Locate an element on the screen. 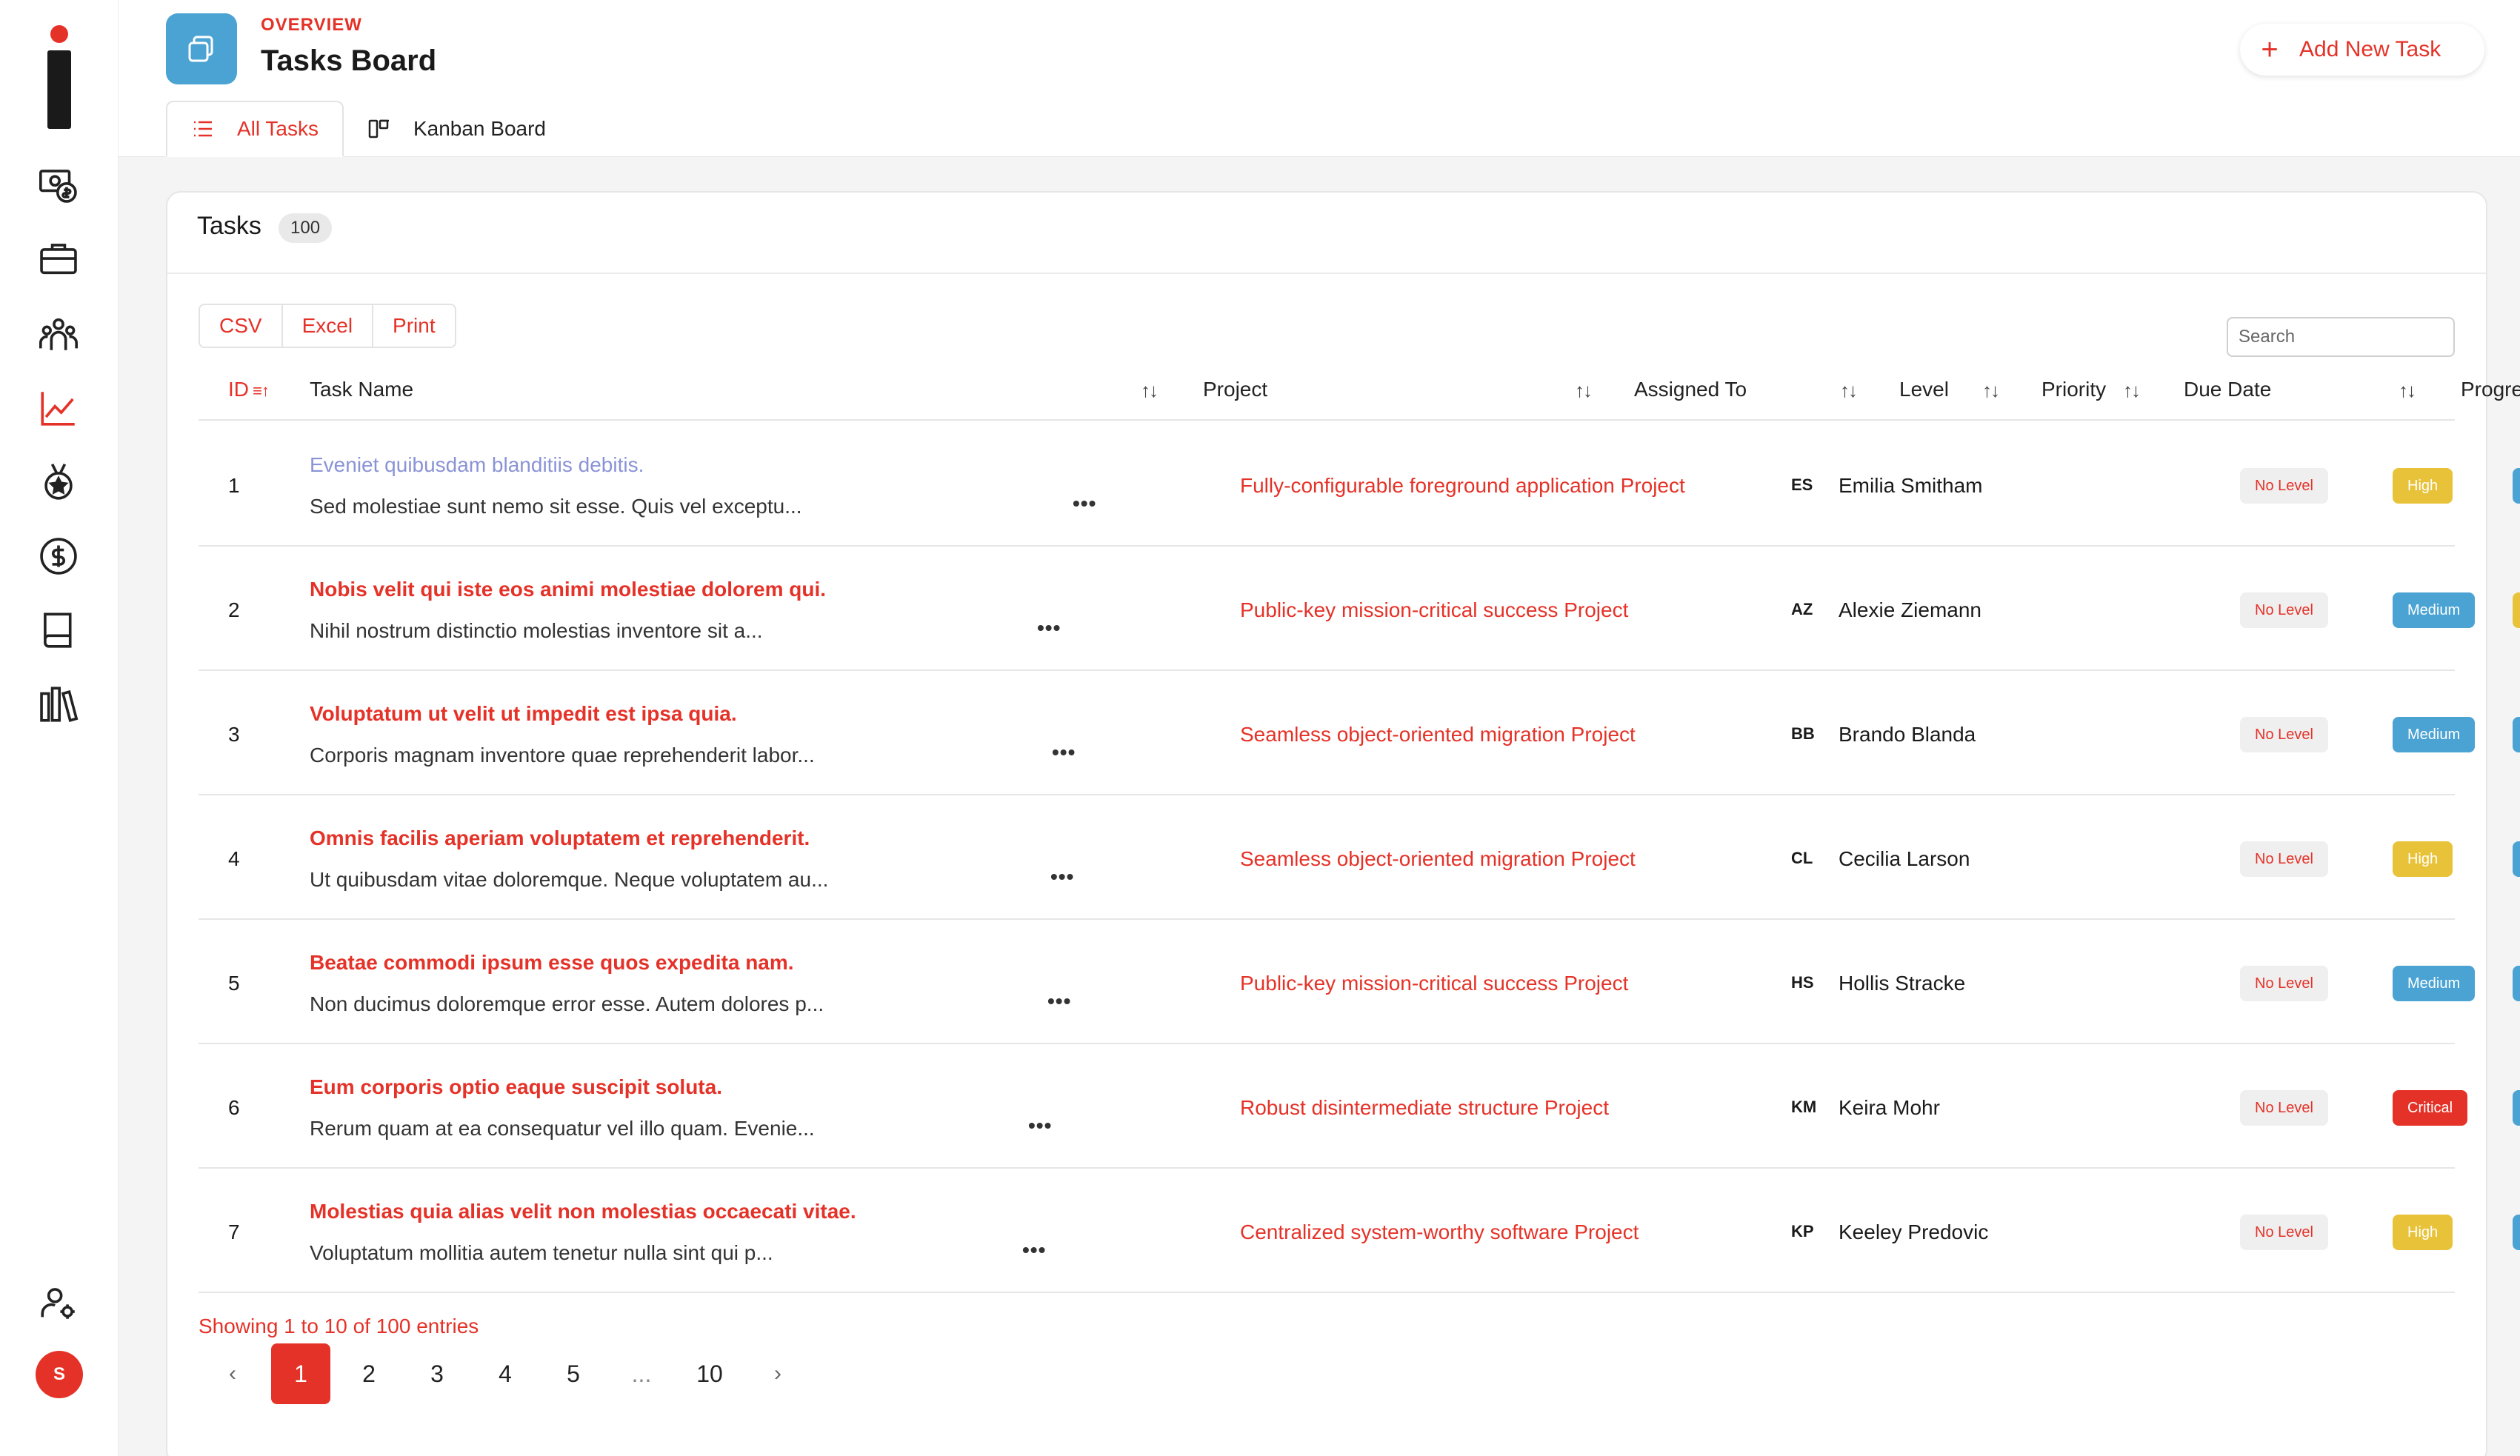 This screenshot has height=1456, width=2520. briefcase-icon is located at coordinates (58, 258).